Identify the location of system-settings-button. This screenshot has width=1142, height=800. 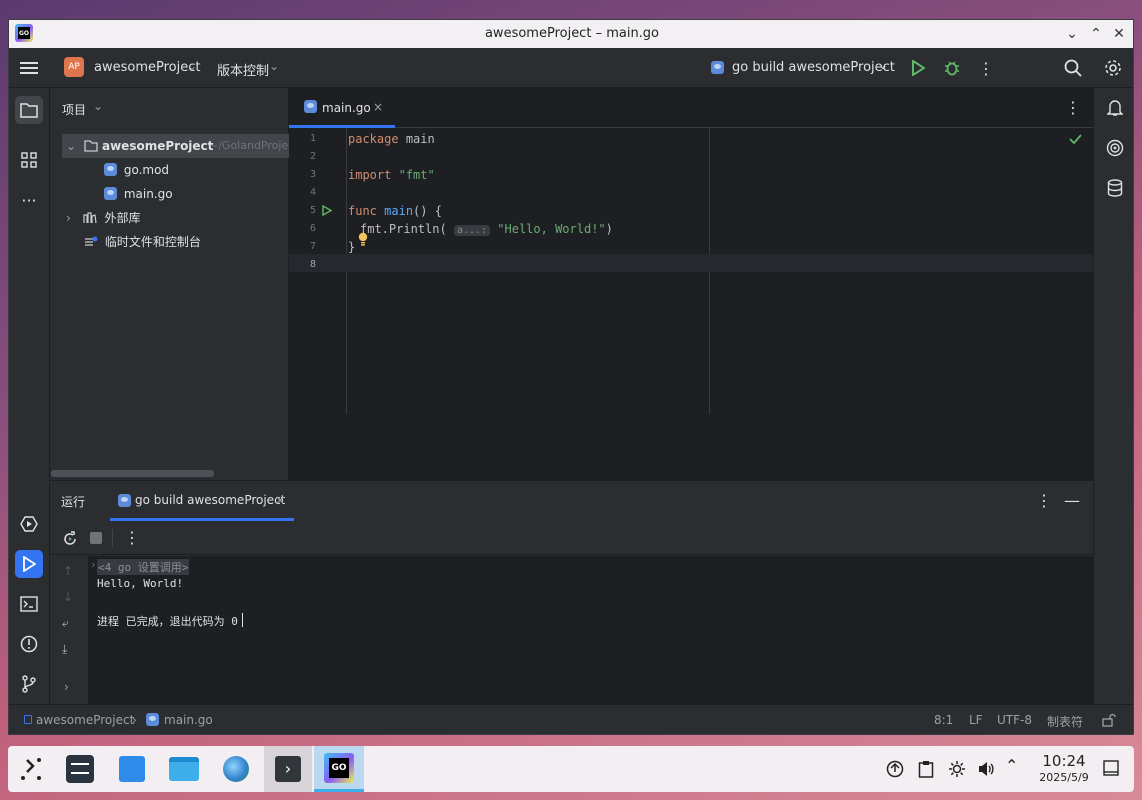
(80, 769).